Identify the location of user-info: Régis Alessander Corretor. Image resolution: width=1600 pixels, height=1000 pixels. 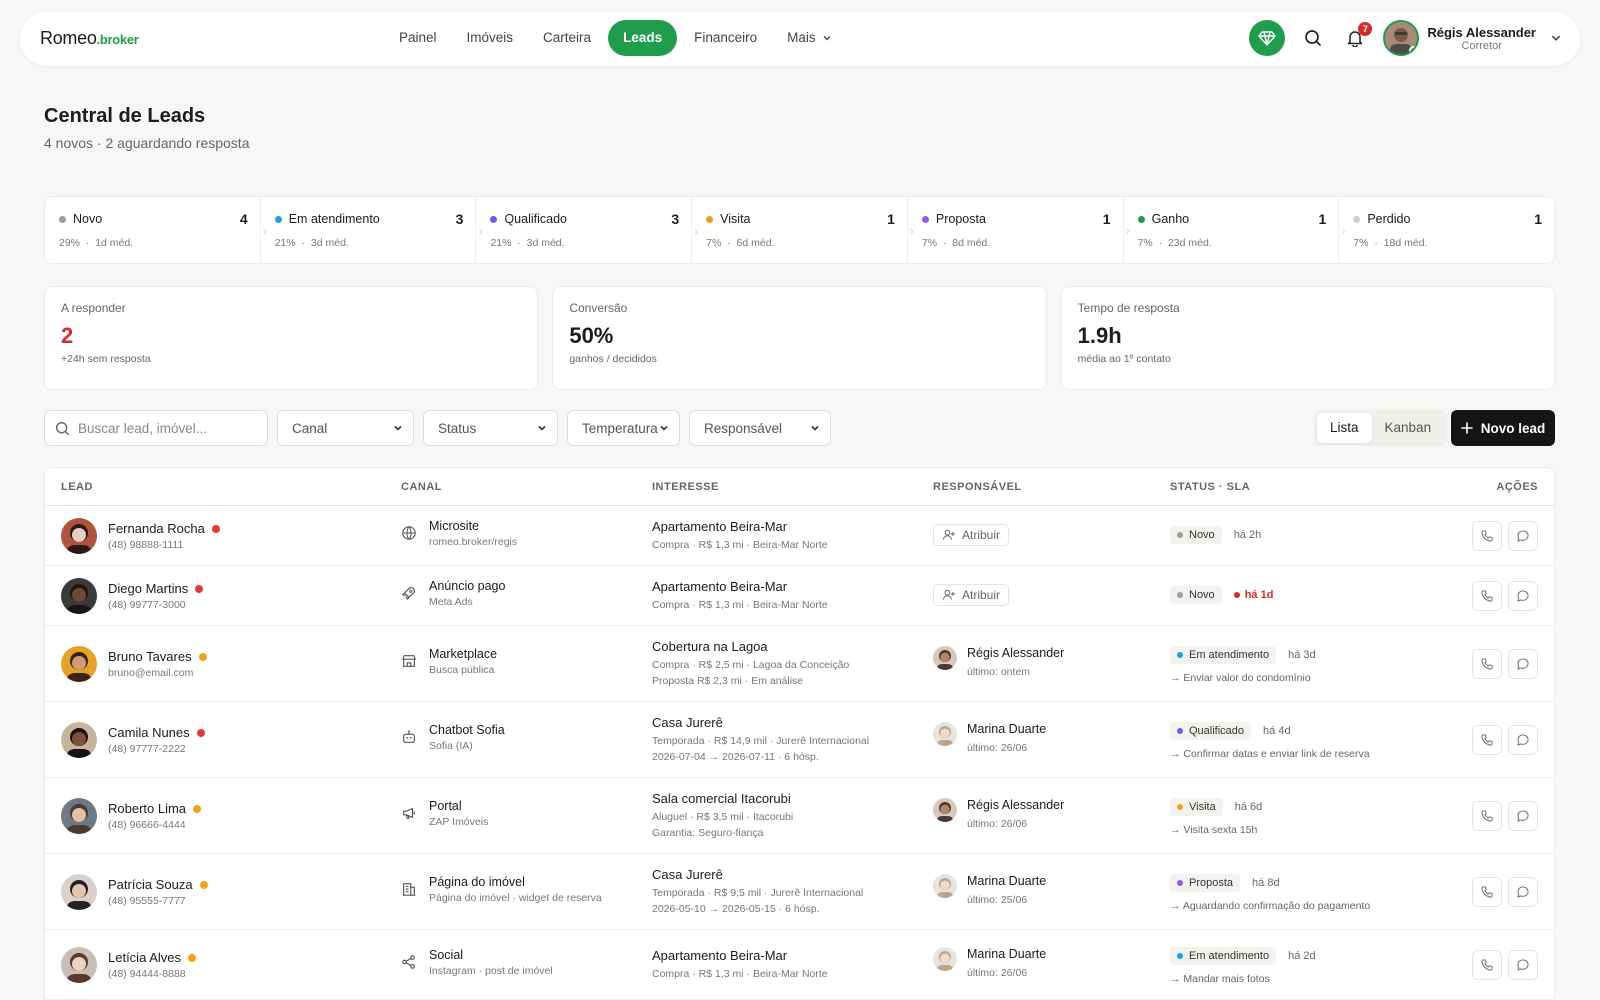
(1481, 38).